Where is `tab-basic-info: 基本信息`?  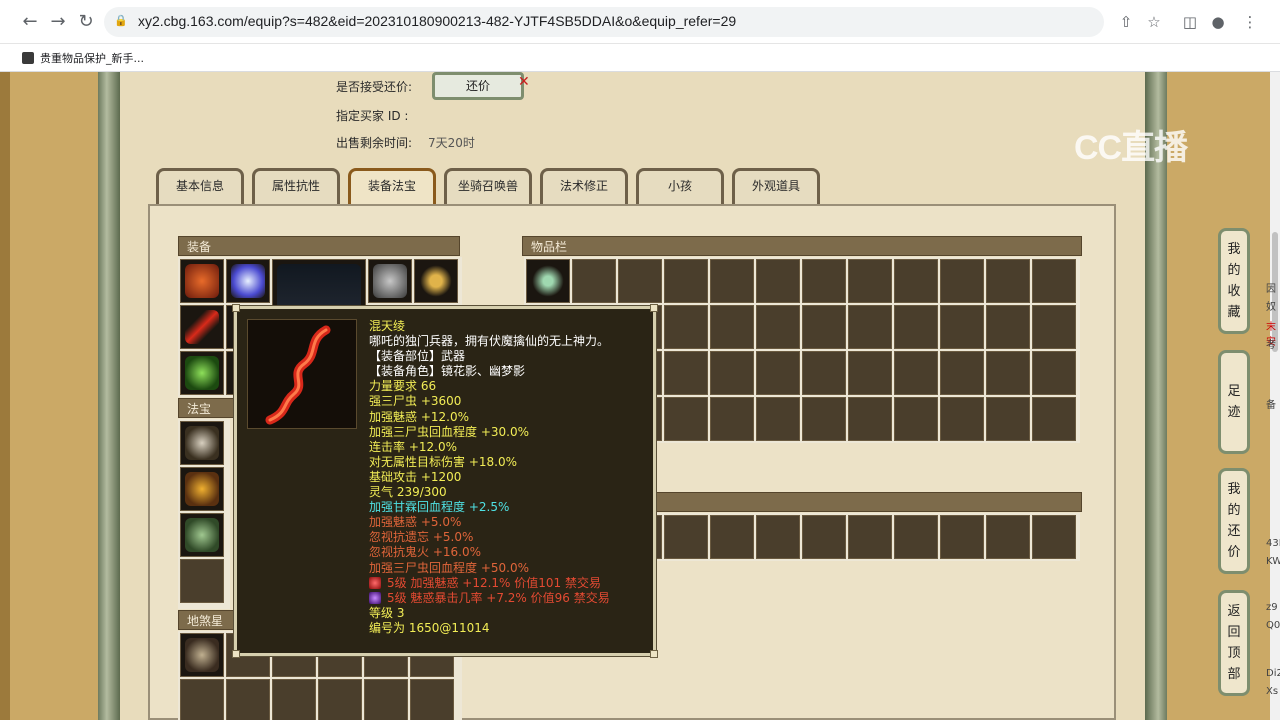
tab-basic-info: 基本信息 is located at coordinates (200, 186).